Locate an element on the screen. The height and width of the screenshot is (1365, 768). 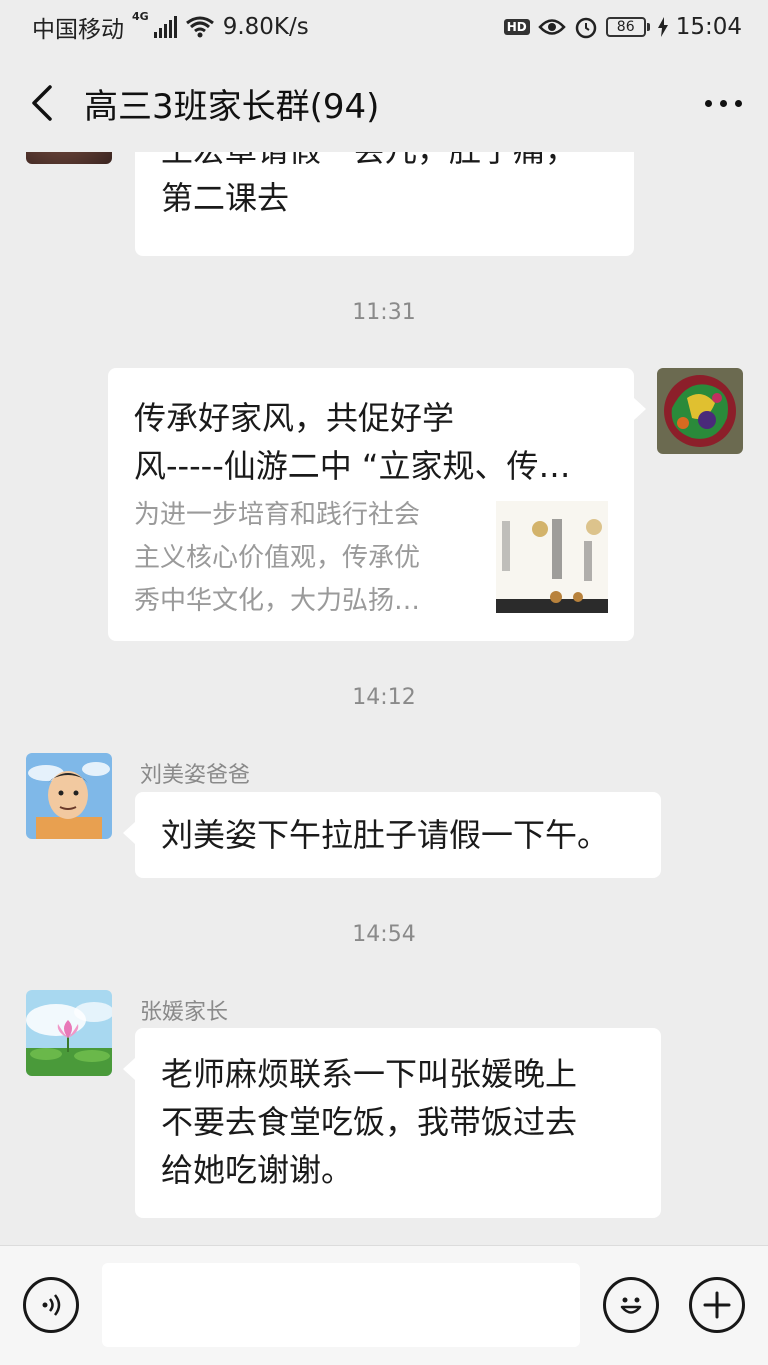
message-bubble: 老师麻烦联系一下叫张媛晚上 不要去食堂吃饭，我带饭过去 给她吃谢谢。 is located at coordinates (392, 1123).